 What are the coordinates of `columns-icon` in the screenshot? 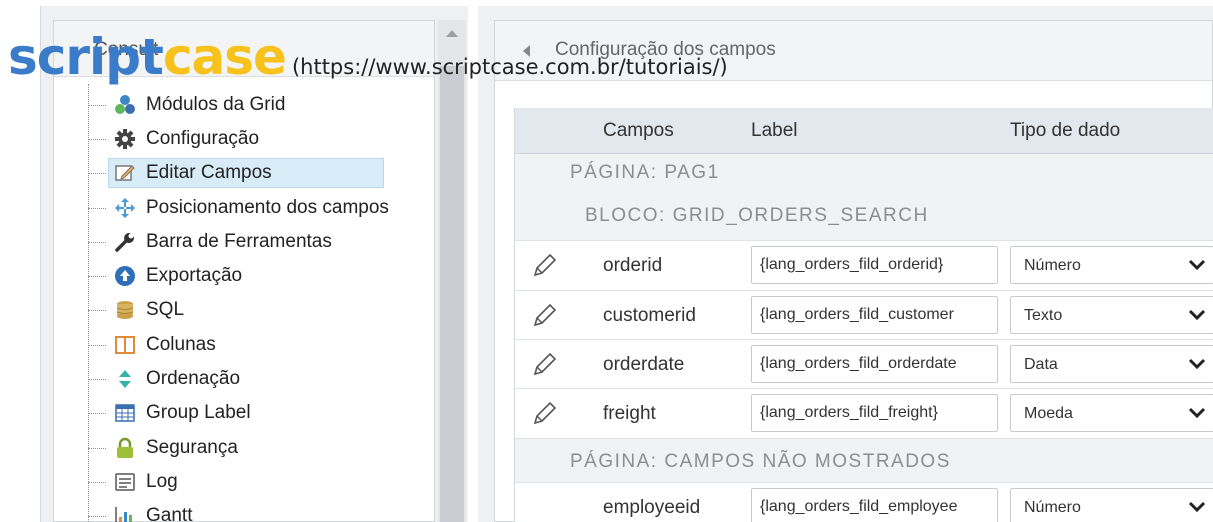 It's located at (125, 345).